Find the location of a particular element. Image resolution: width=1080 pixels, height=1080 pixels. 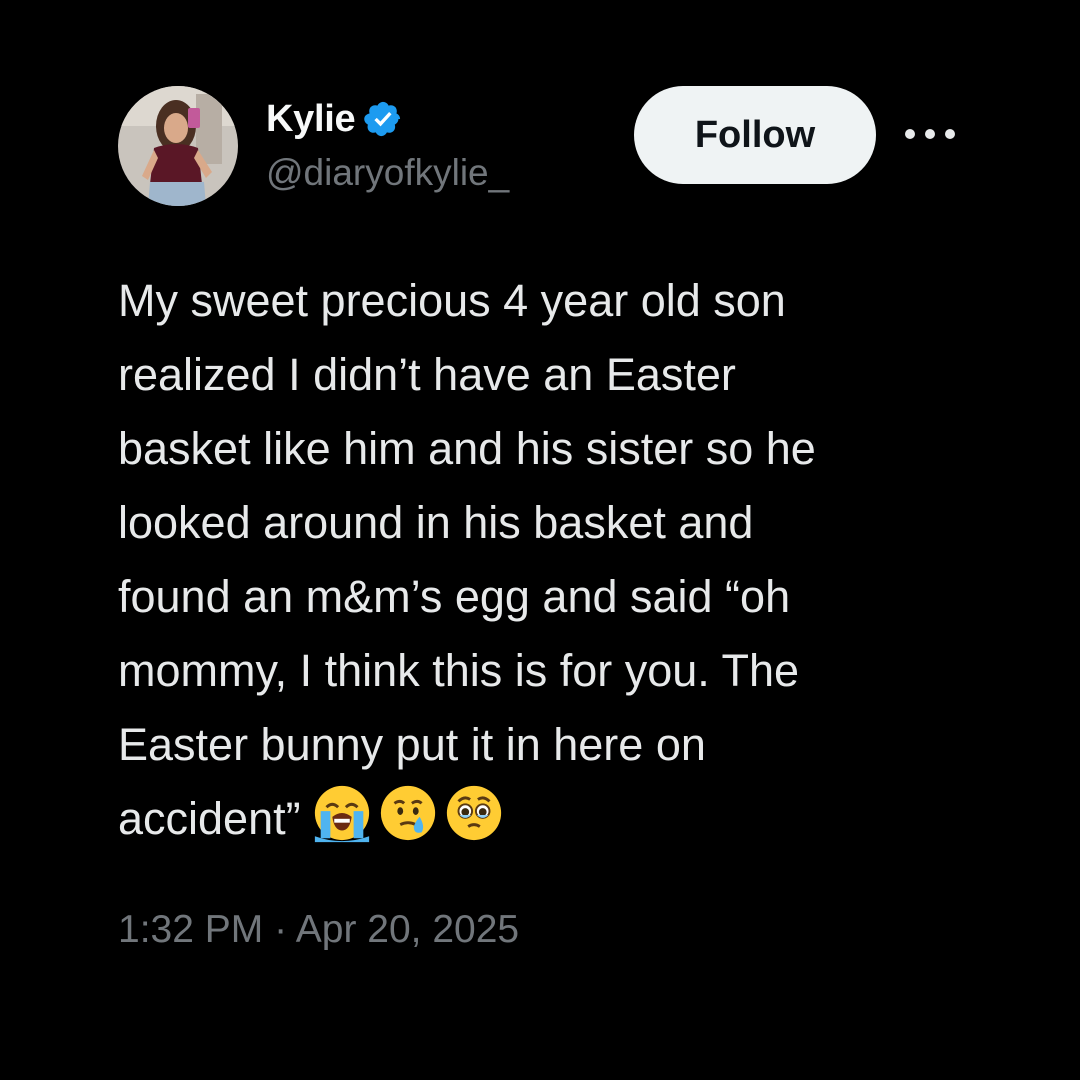

more-horizontal-icon is located at coordinates (930, 134).